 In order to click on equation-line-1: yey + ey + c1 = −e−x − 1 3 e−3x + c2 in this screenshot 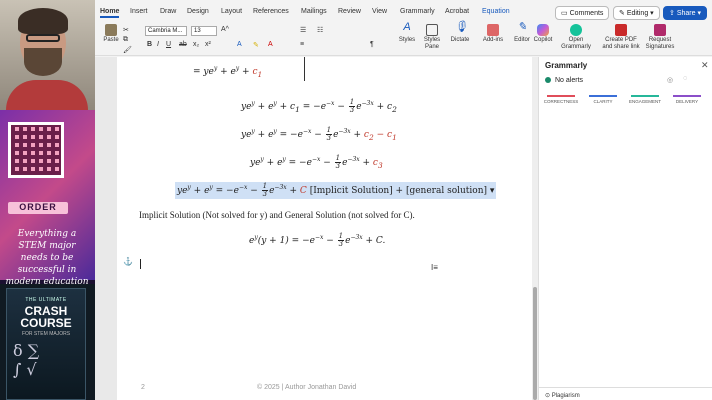, I will do `click(319, 106)`.